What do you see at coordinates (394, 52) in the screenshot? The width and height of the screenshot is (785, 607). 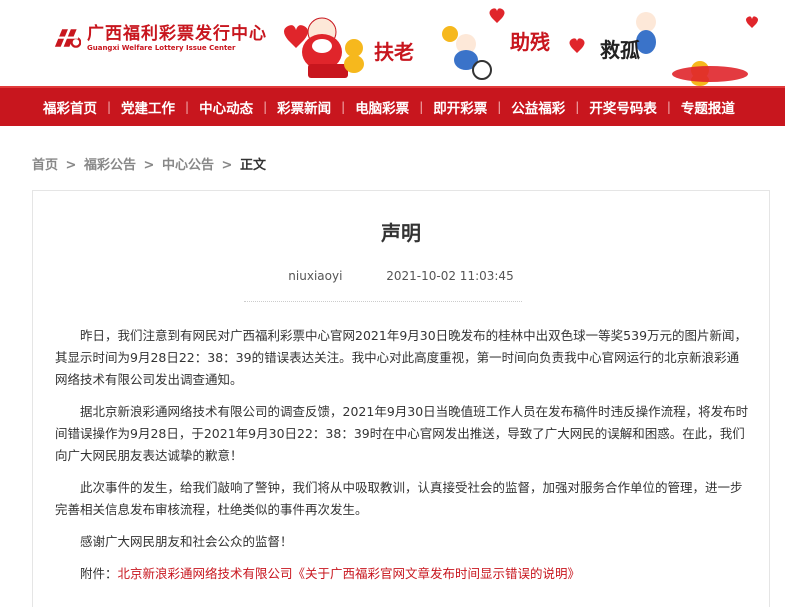 I see `slogan-support-elderly: 扶老` at bounding box center [394, 52].